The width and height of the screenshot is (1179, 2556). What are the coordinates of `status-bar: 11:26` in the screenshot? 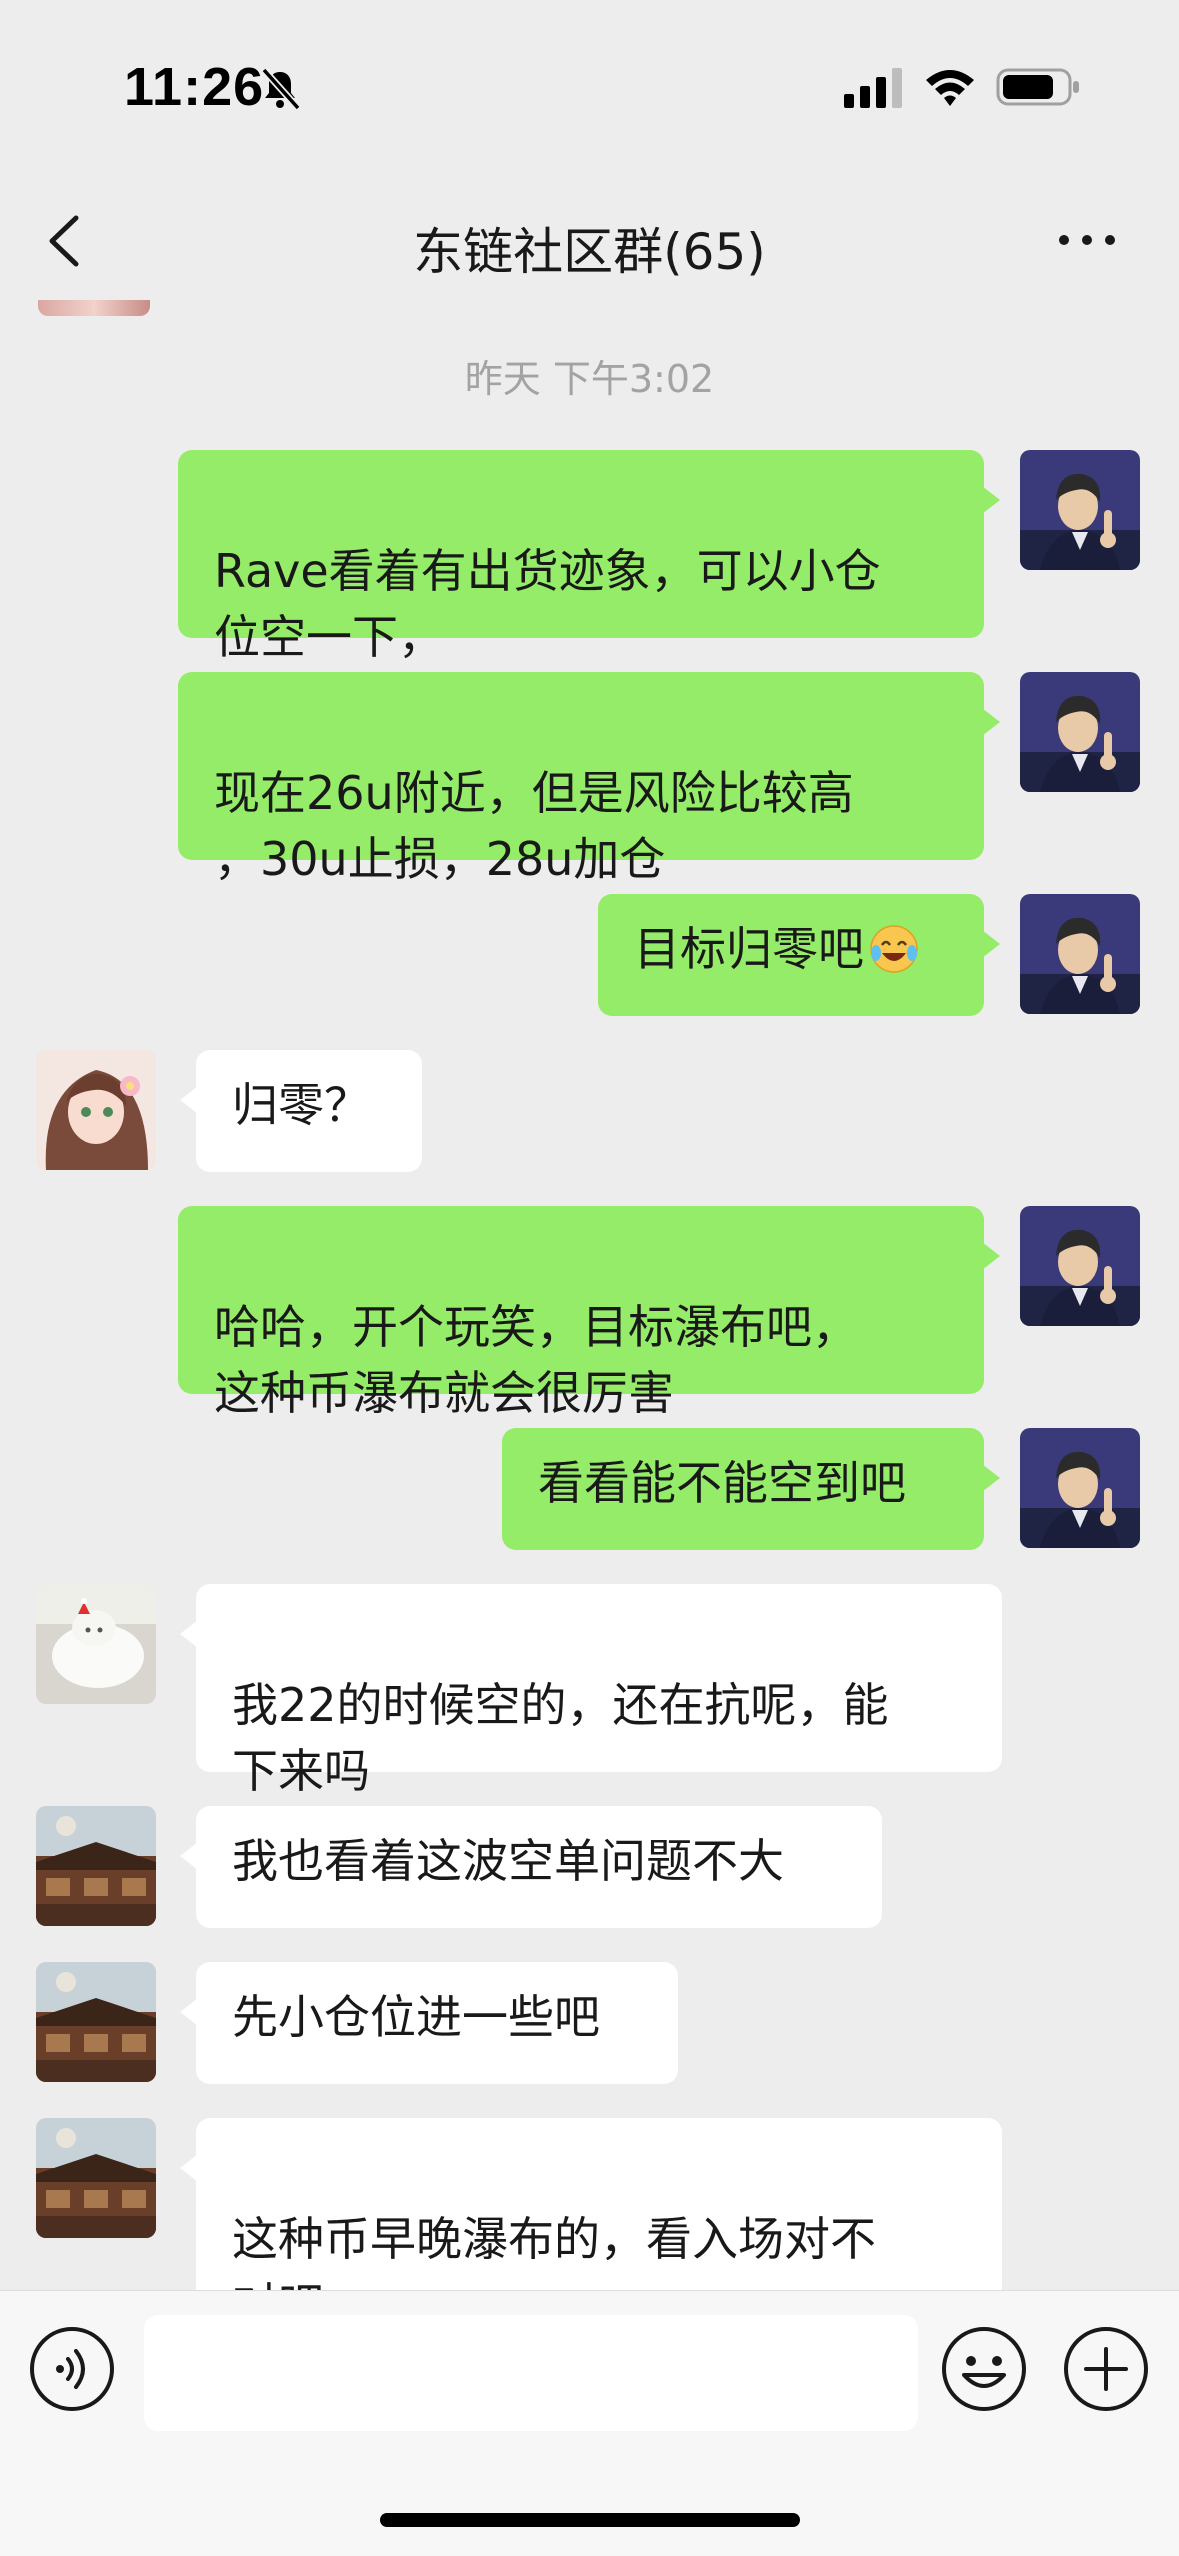 It's located at (589, 80).